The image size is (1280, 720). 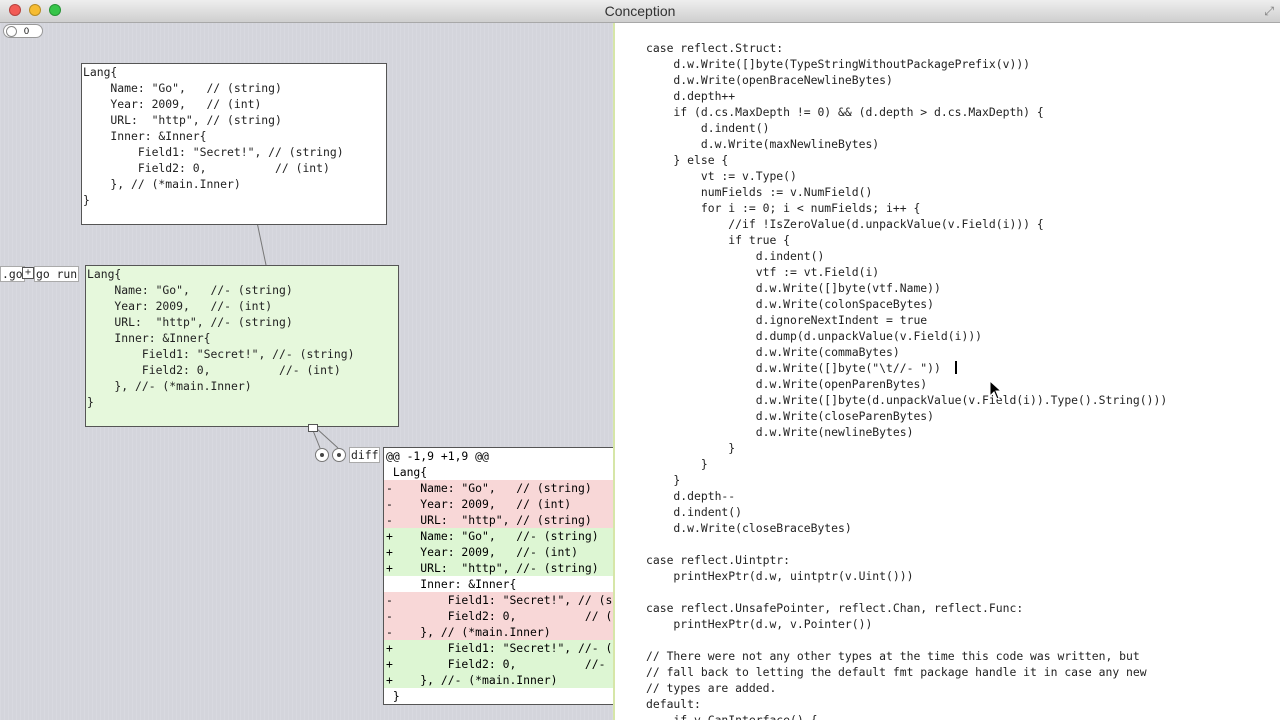 I want to click on diff-line: Inner: &Inner{, so click(x=451, y=584).